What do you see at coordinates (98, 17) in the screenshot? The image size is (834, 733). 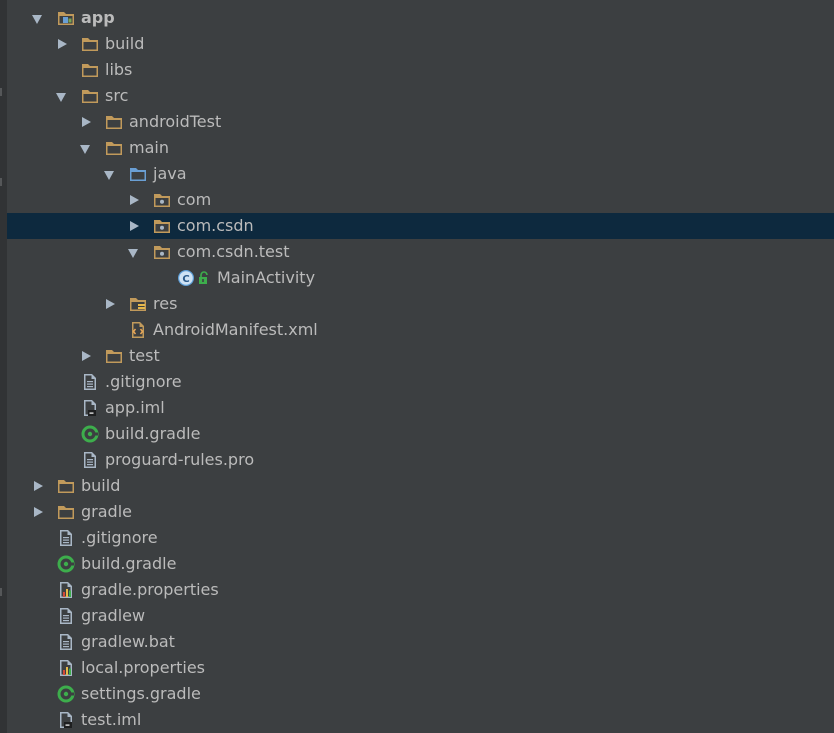 I see `tree-item-label: app` at bounding box center [98, 17].